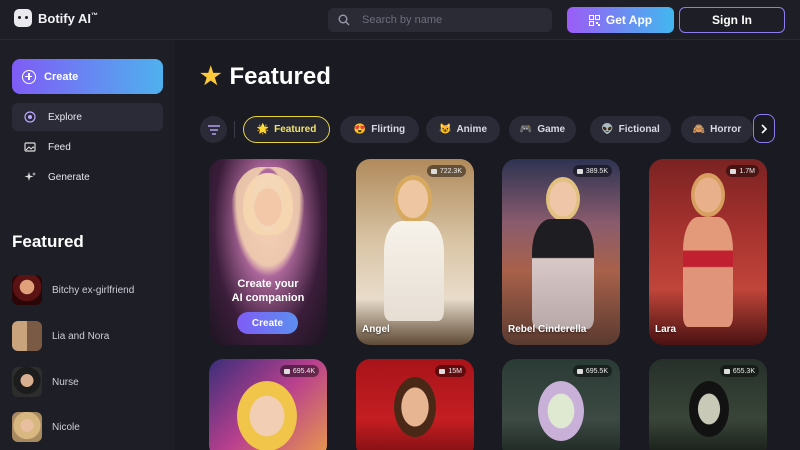 This screenshot has height=450, width=800. Describe the element at coordinates (471, 129) in the screenshot. I see `chip-label: Anime` at that location.